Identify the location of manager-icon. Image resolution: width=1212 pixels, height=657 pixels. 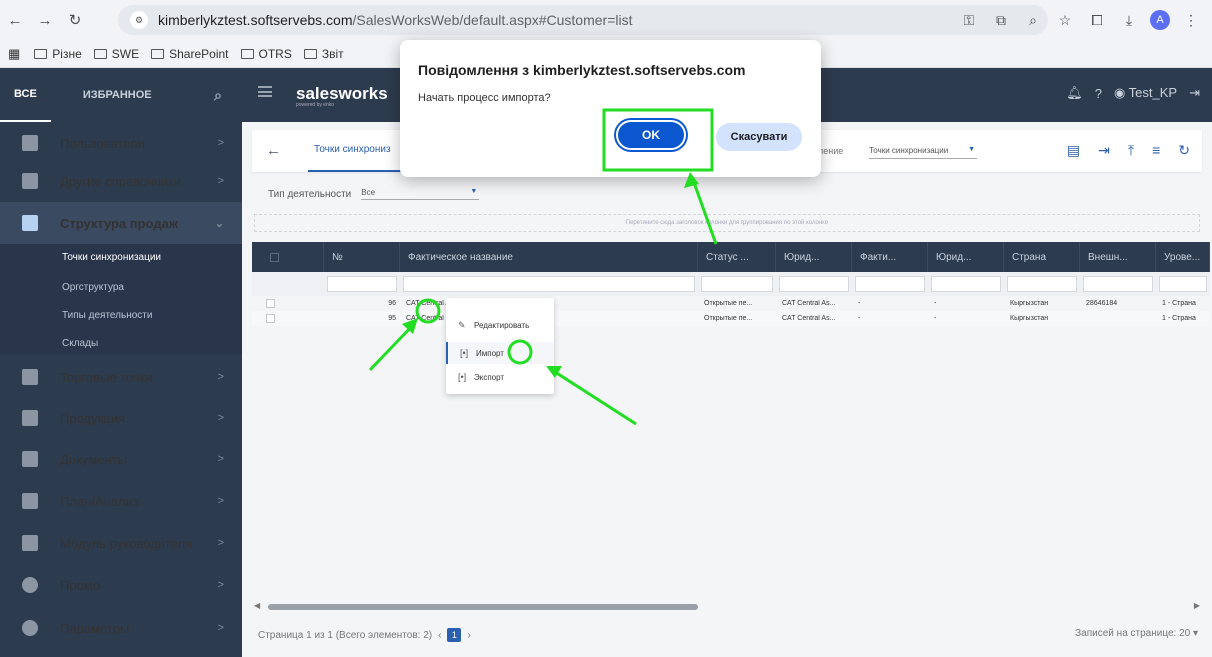
(30, 543).